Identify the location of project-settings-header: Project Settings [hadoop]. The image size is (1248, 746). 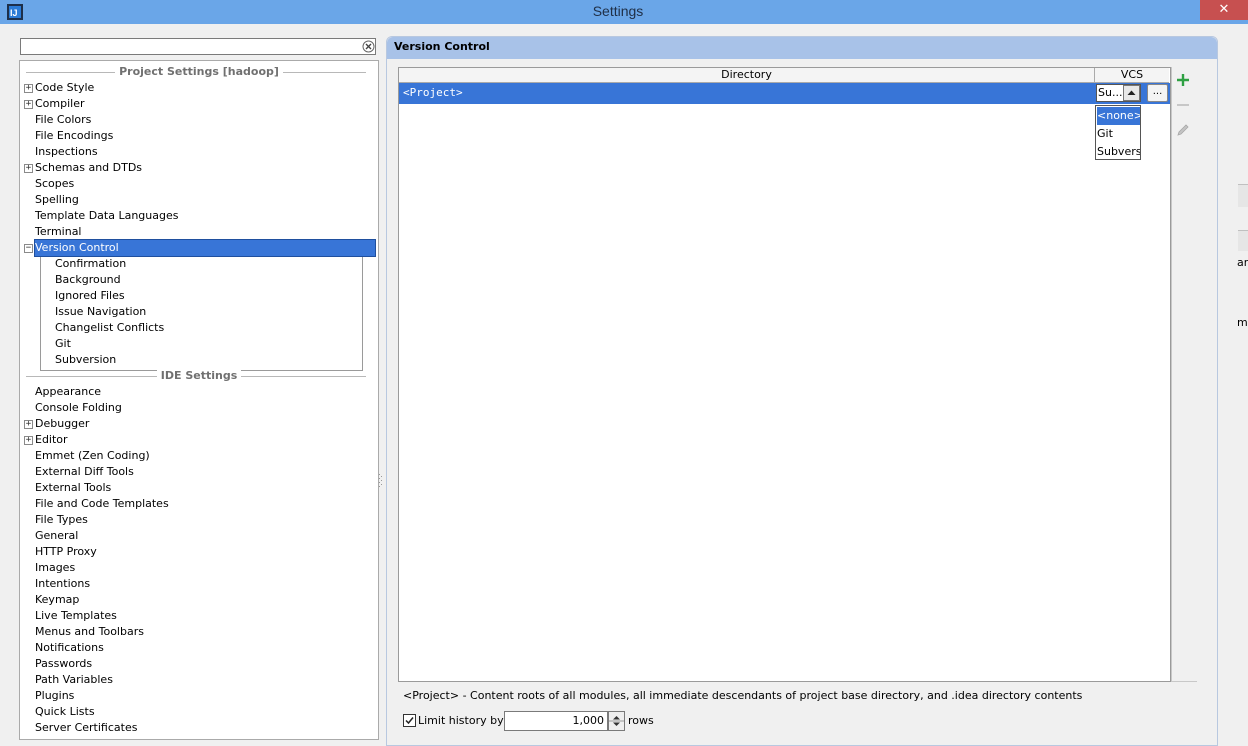
(199, 72).